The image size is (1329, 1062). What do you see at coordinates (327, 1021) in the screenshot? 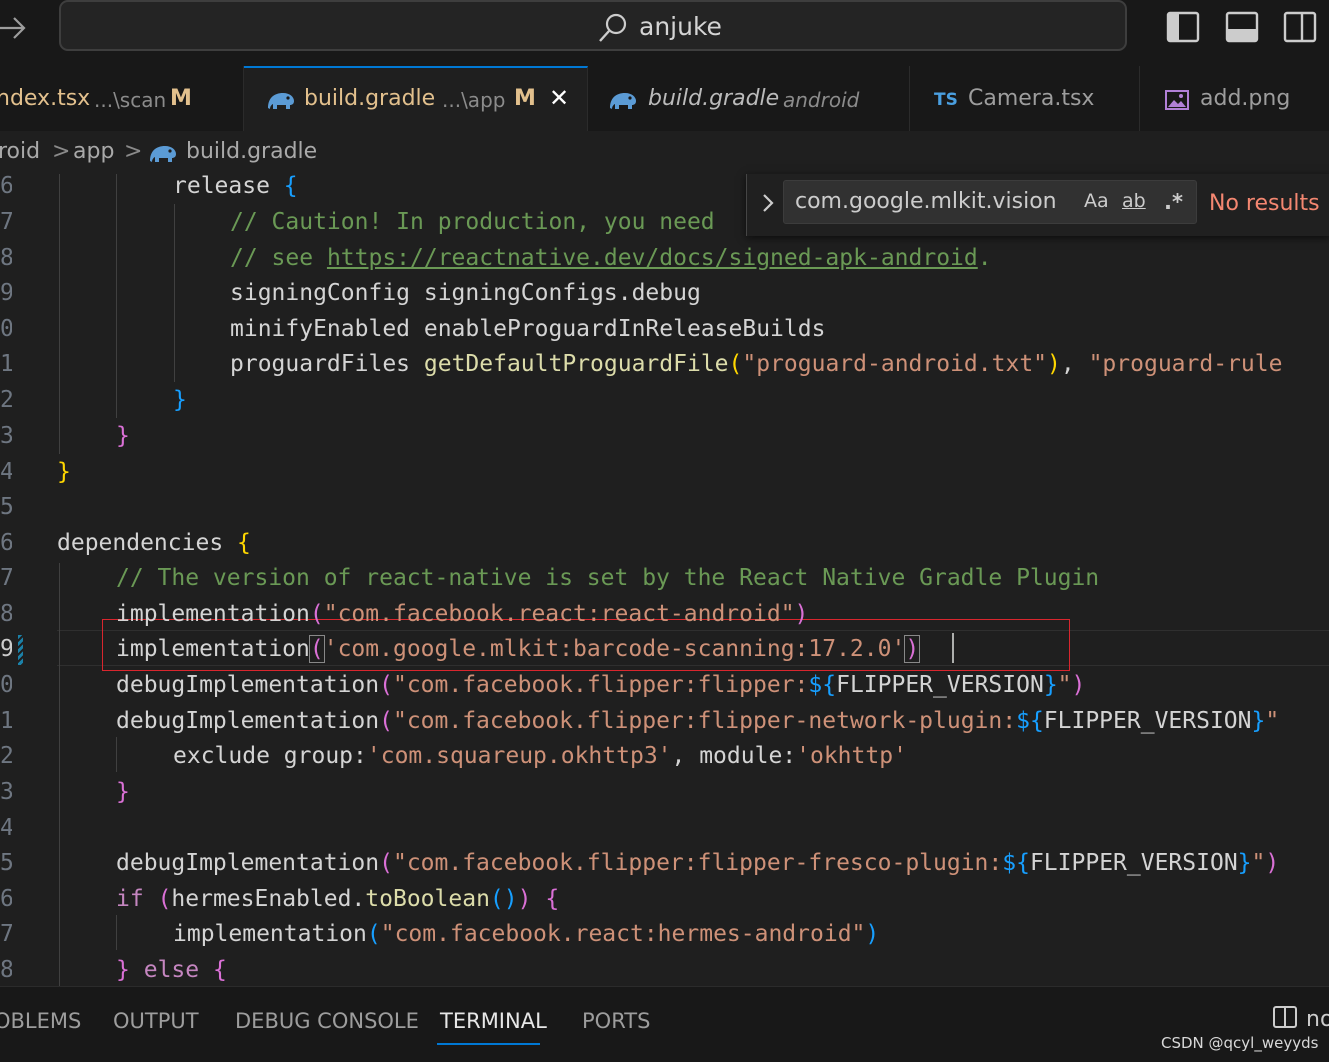
I see `tab-debug-console: DEBUG CONSOLE` at bounding box center [327, 1021].